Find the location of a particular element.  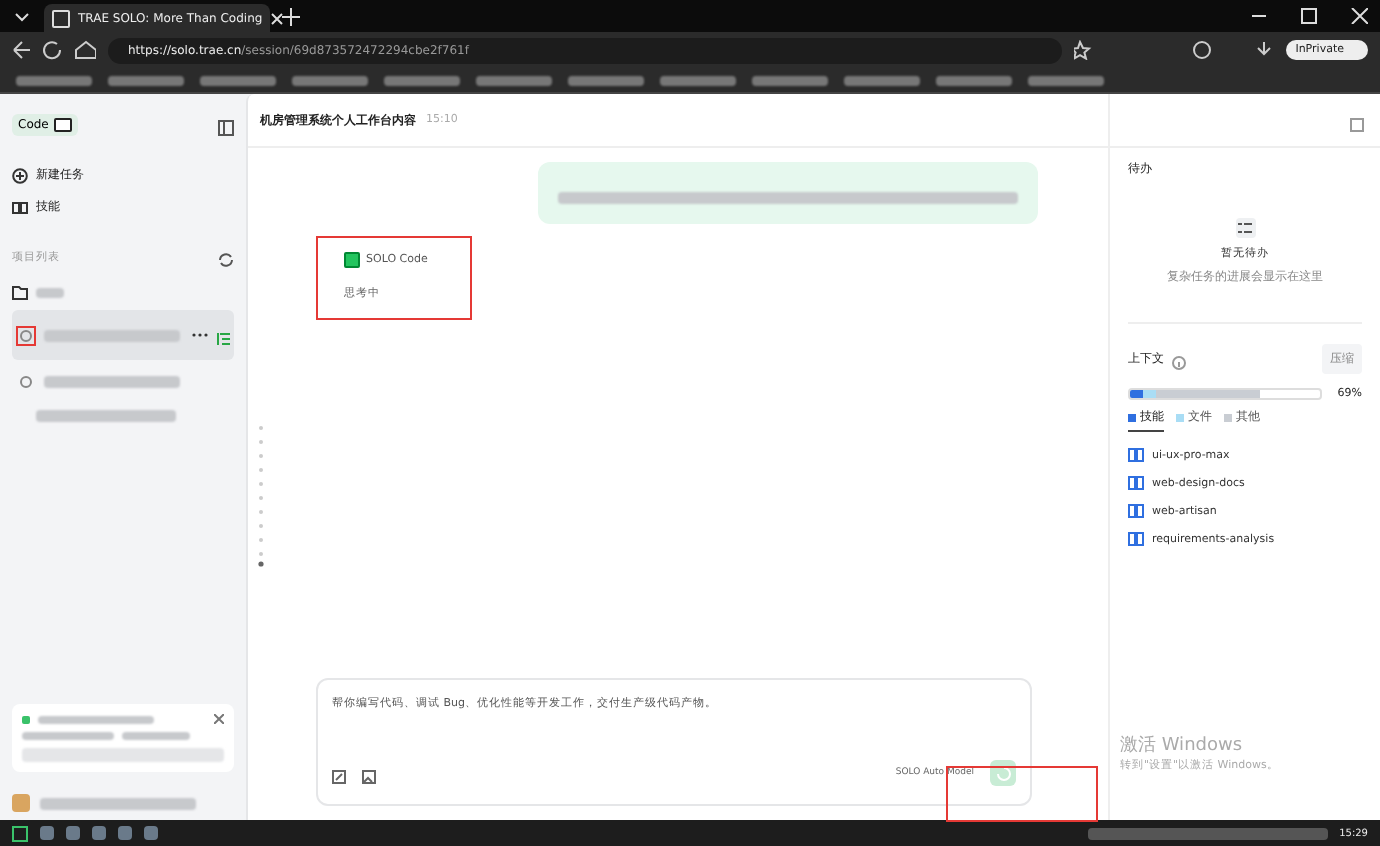

list-icon is located at coordinates (1245, 228).